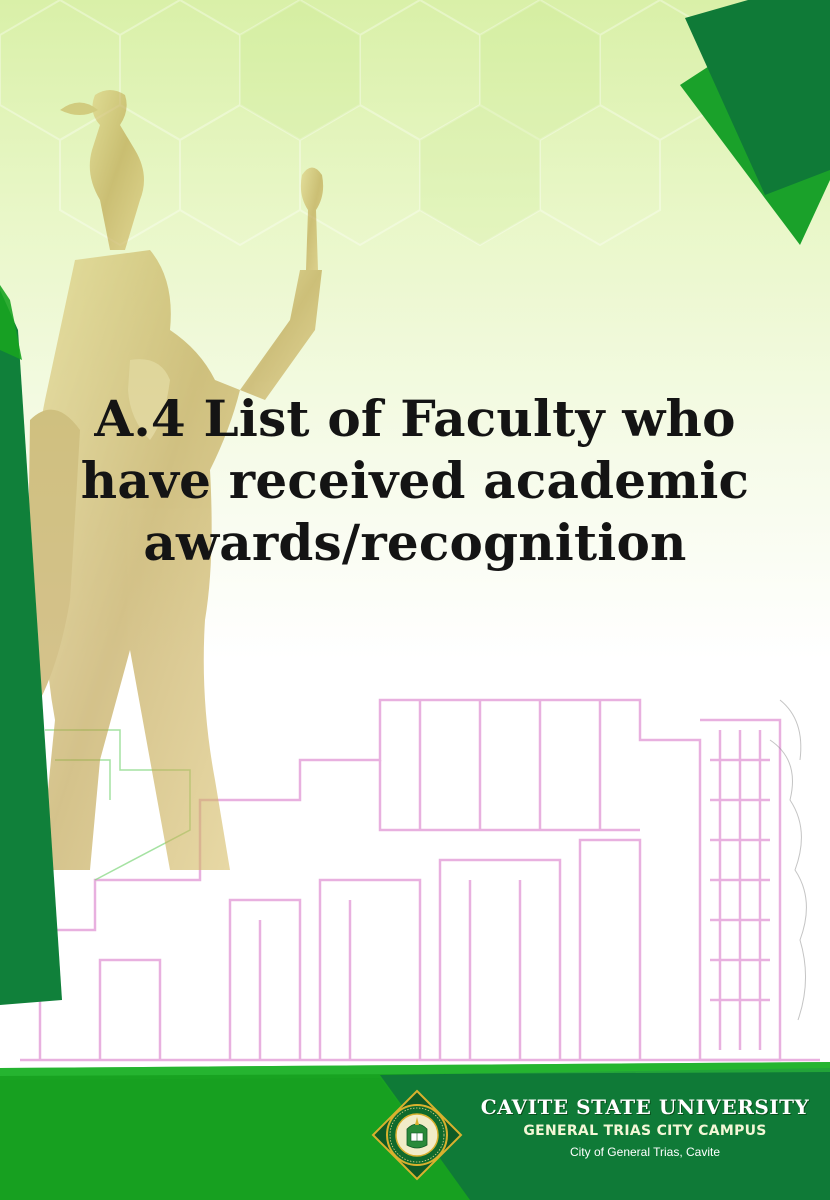  What do you see at coordinates (755, 122) in the screenshot?
I see `top-right-green-accent` at bounding box center [755, 122].